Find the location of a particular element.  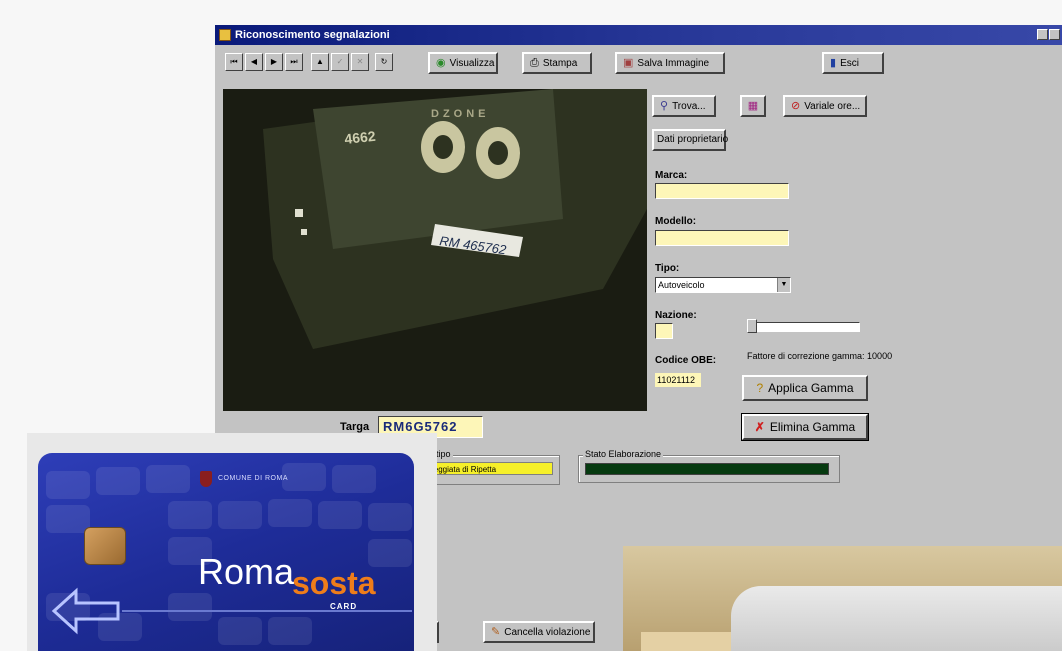

stampa-button: ⎙ Stampa is located at coordinates (557, 63).